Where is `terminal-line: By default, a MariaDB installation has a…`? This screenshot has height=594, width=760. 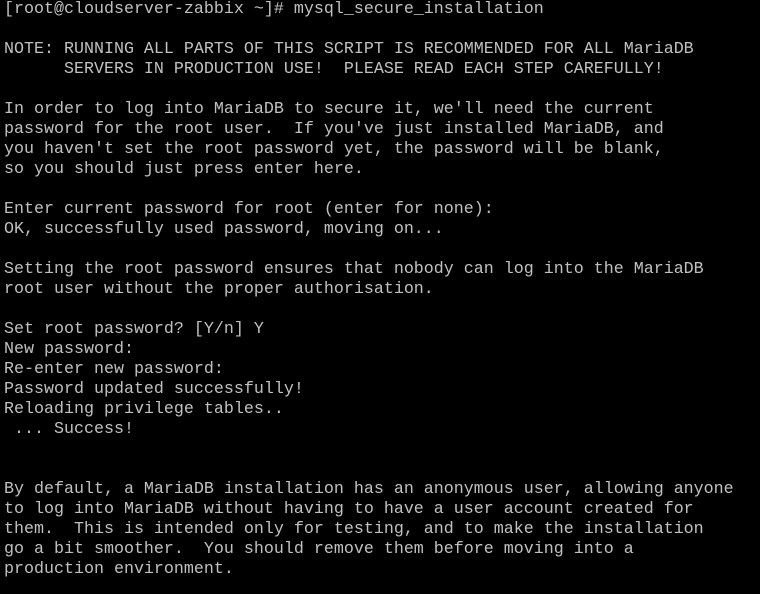
terminal-line: By default, a MariaDB installation has a… is located at coordinates (369, 489).